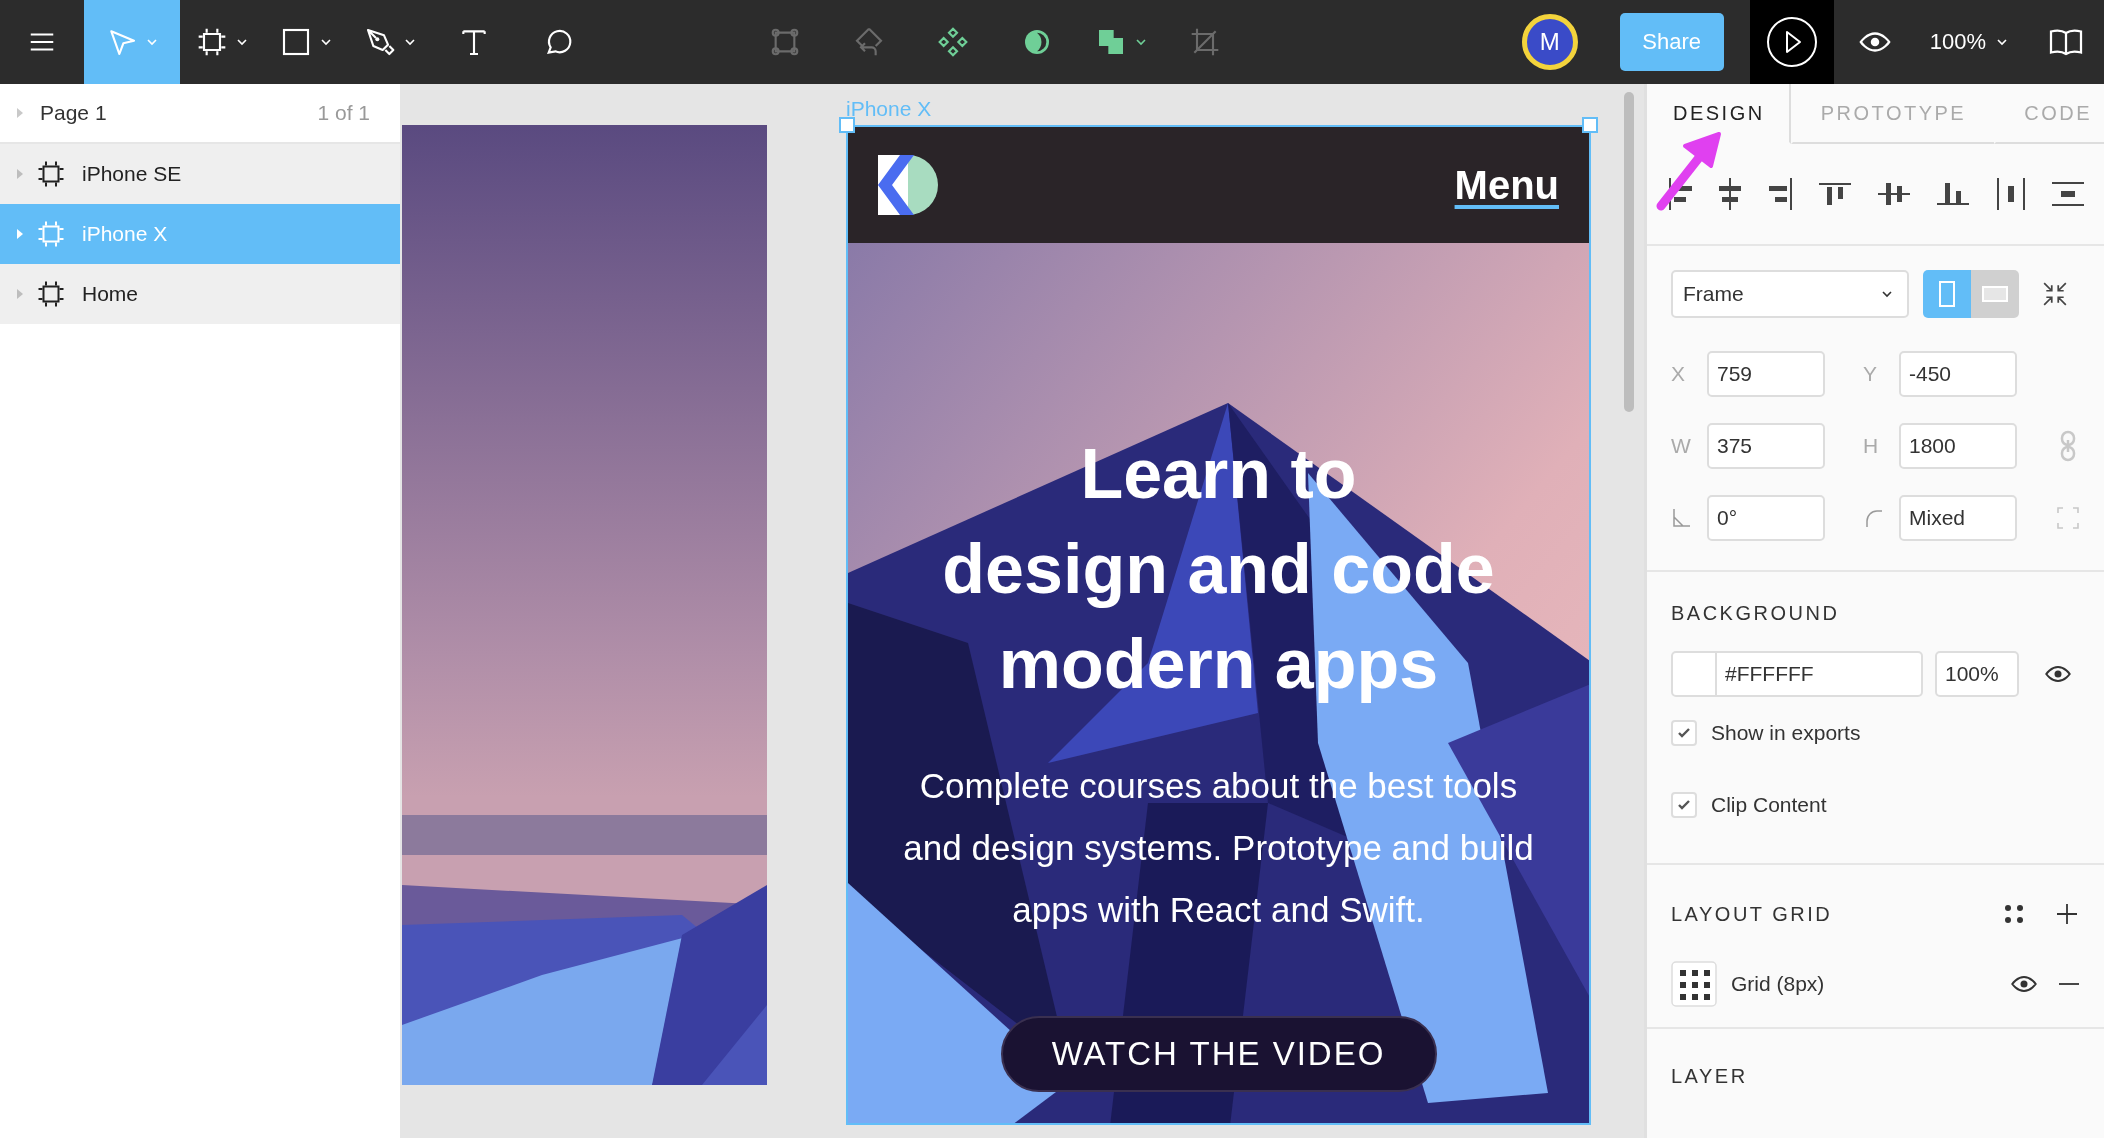 The height and width of the screenshot is (1138, 2104). I want to click on grid-label: Grid (8px), so click(1778, 984).